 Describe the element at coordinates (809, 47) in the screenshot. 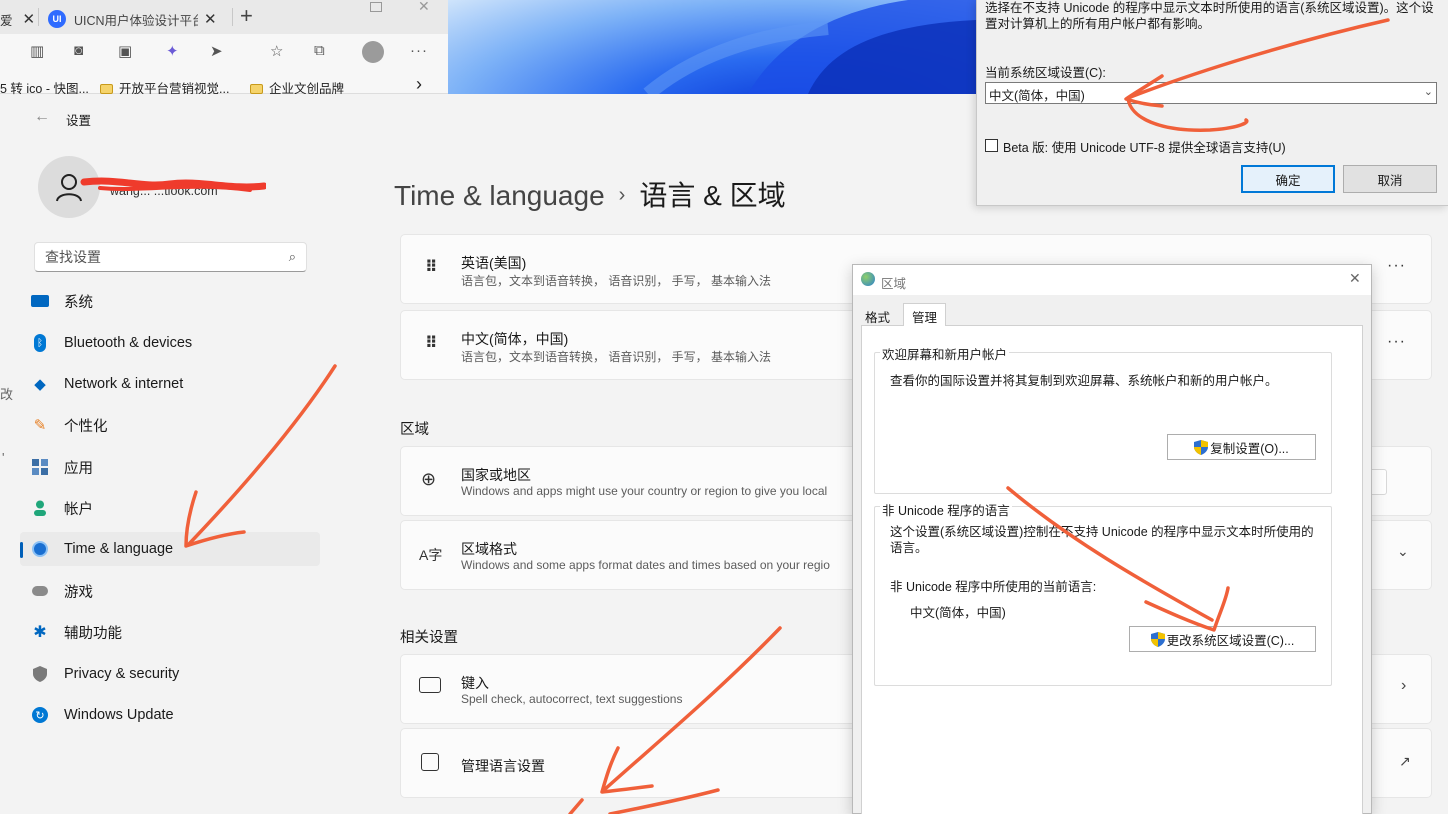

I see `wallpaper-bloom` at that location.